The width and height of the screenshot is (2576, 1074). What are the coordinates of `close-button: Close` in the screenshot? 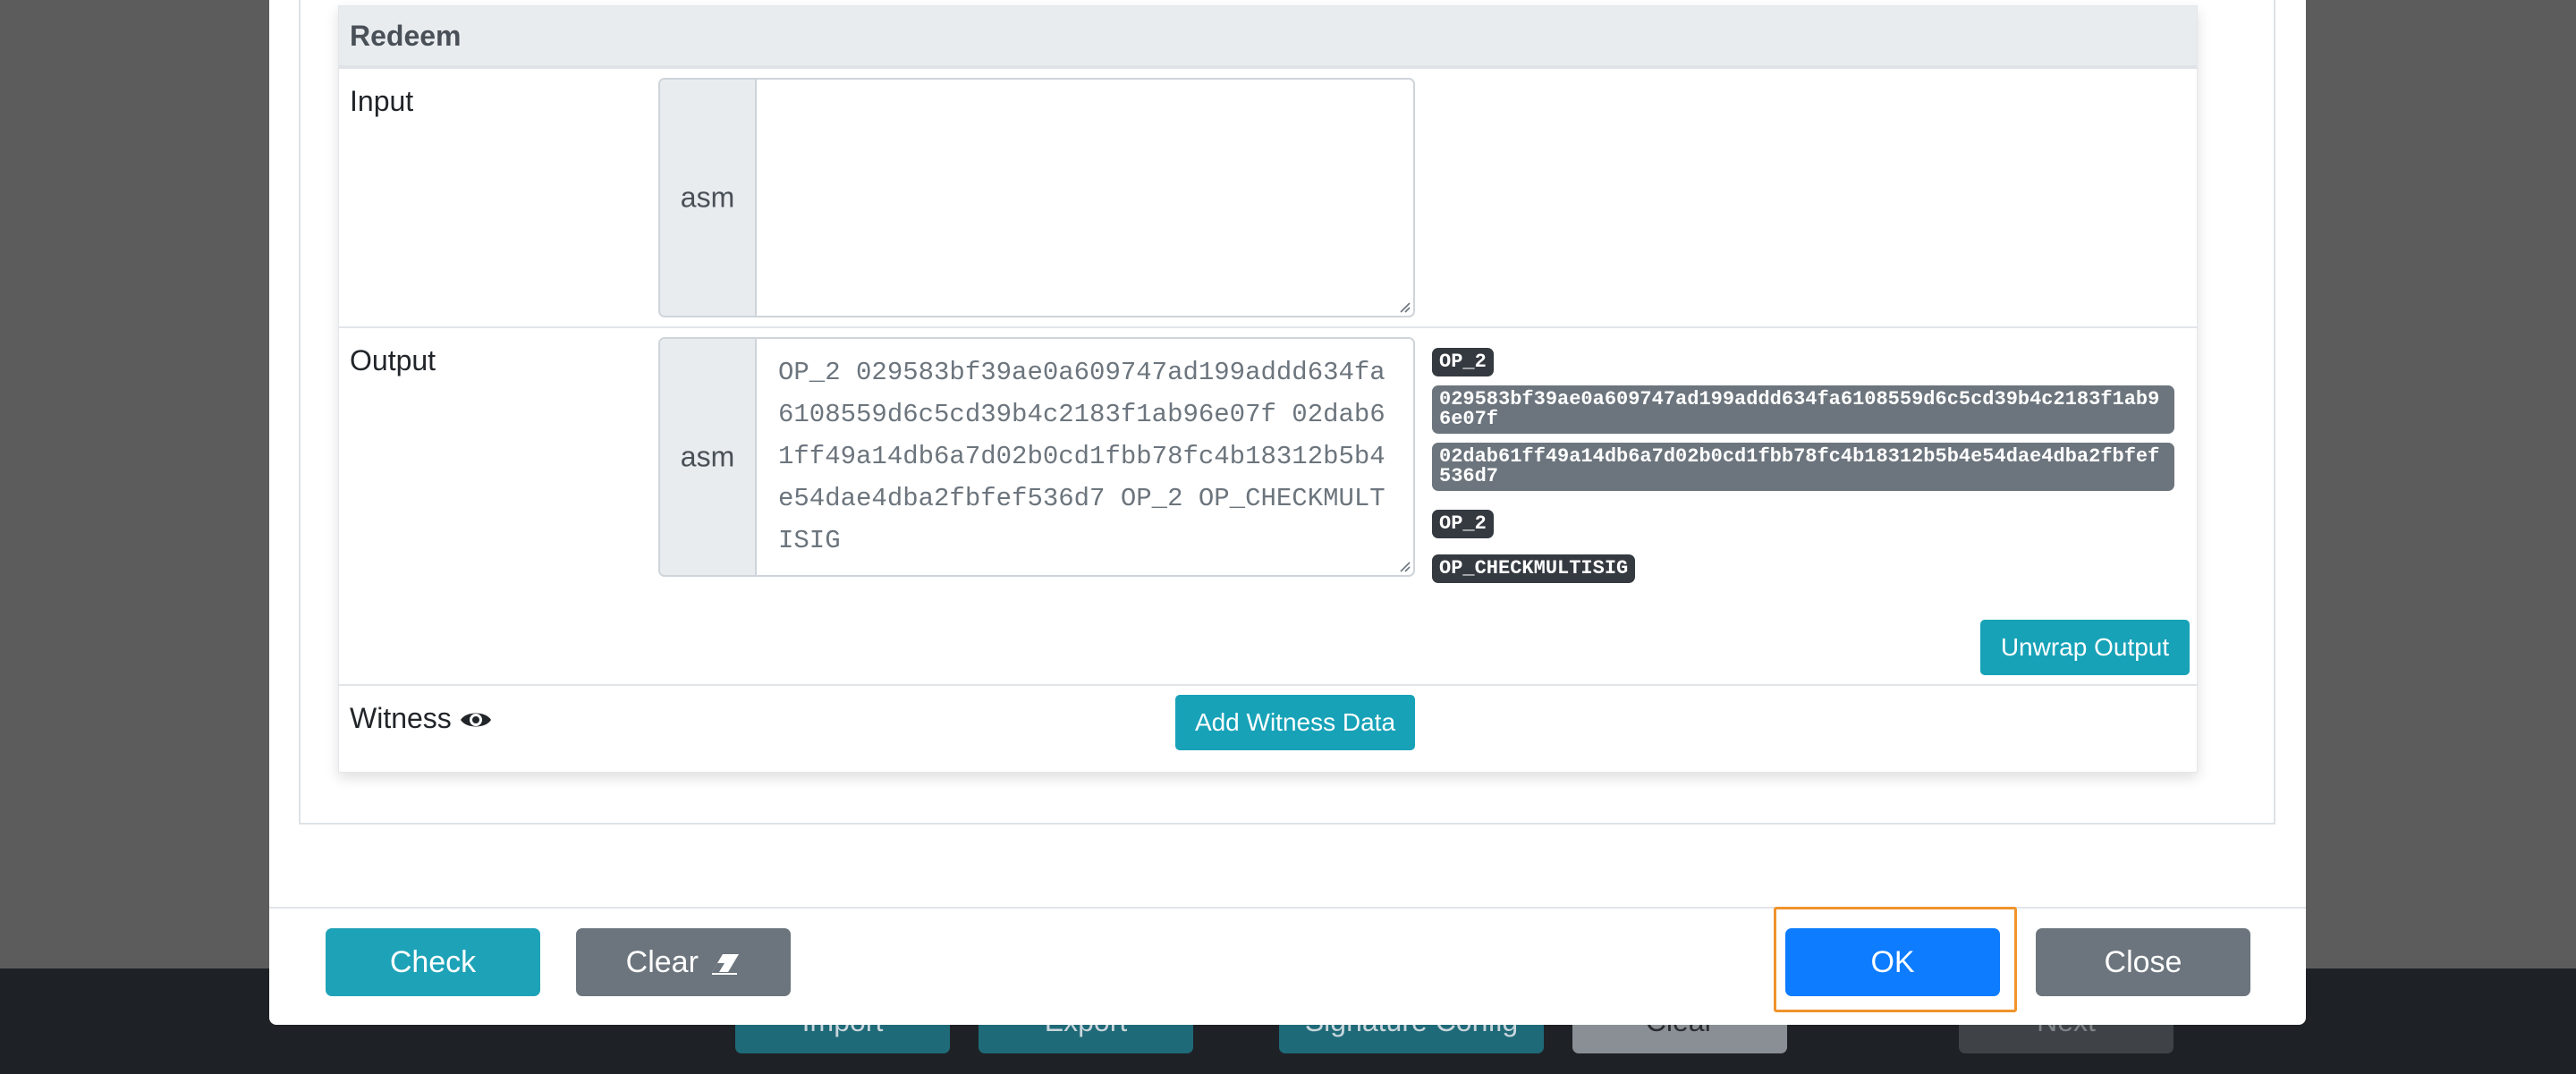 It's located at (2143, 962).